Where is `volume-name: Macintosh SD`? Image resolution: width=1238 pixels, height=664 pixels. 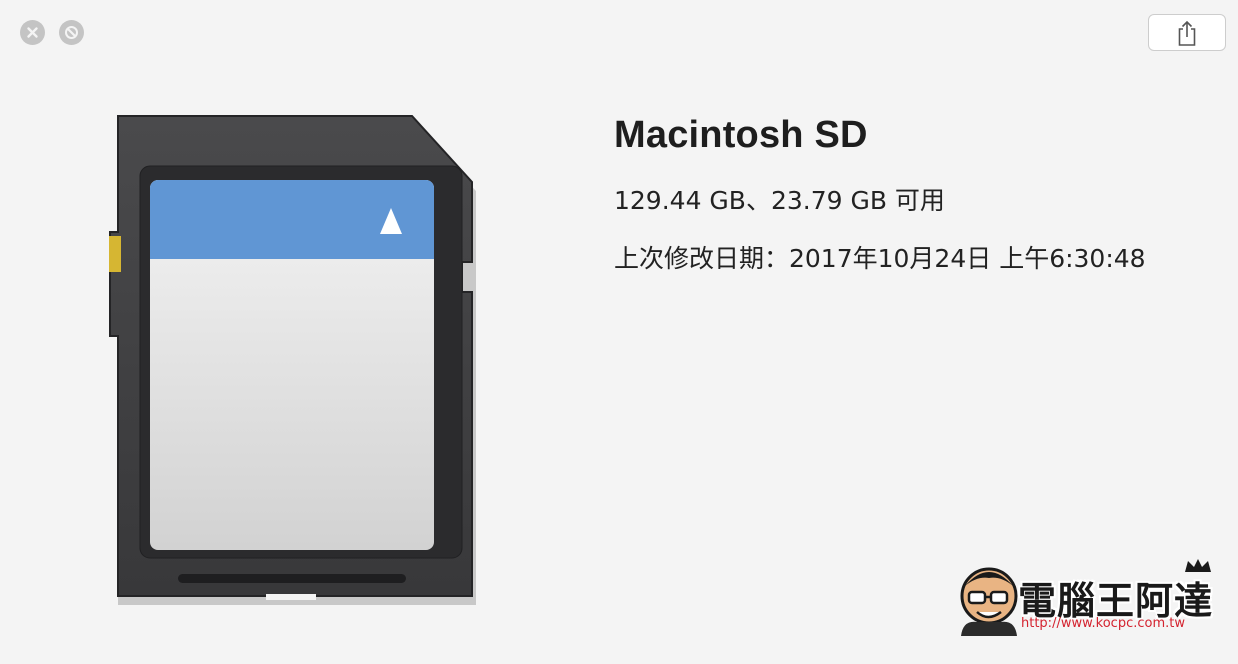 volume-name: Macintosh SD is located at coordinates (741, 135).